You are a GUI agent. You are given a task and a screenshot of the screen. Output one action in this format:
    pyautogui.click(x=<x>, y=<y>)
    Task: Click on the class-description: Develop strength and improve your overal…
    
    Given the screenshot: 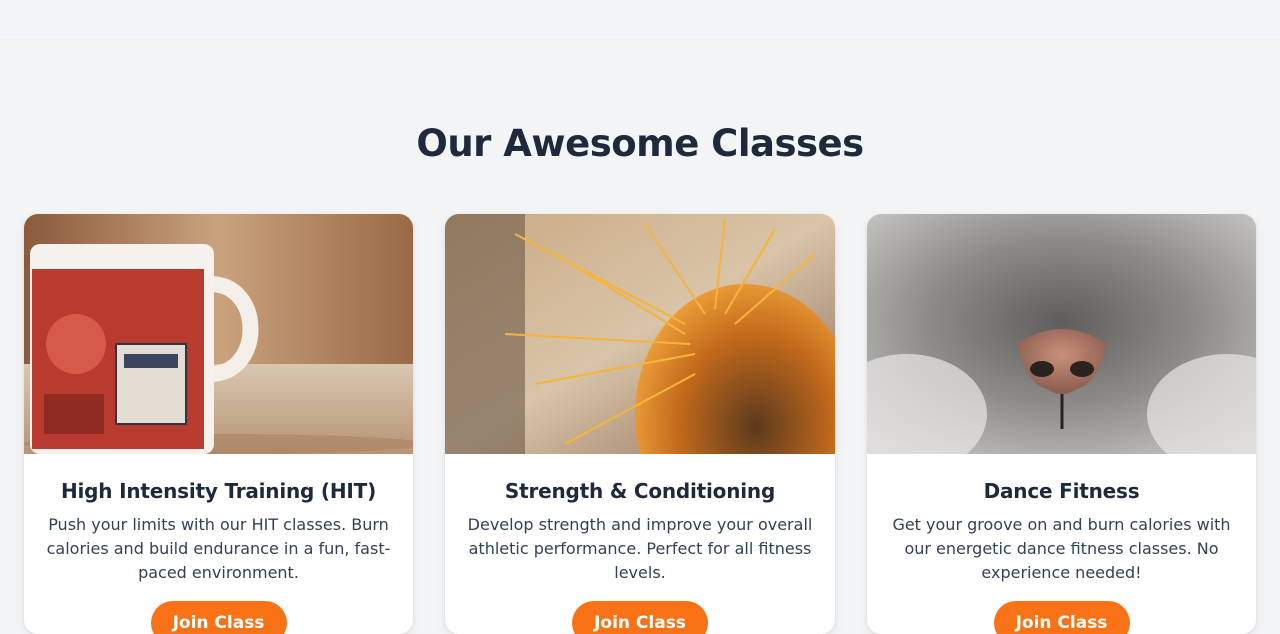 What is the action you would take?
    pyautogui.click(x=640, y=548)
    